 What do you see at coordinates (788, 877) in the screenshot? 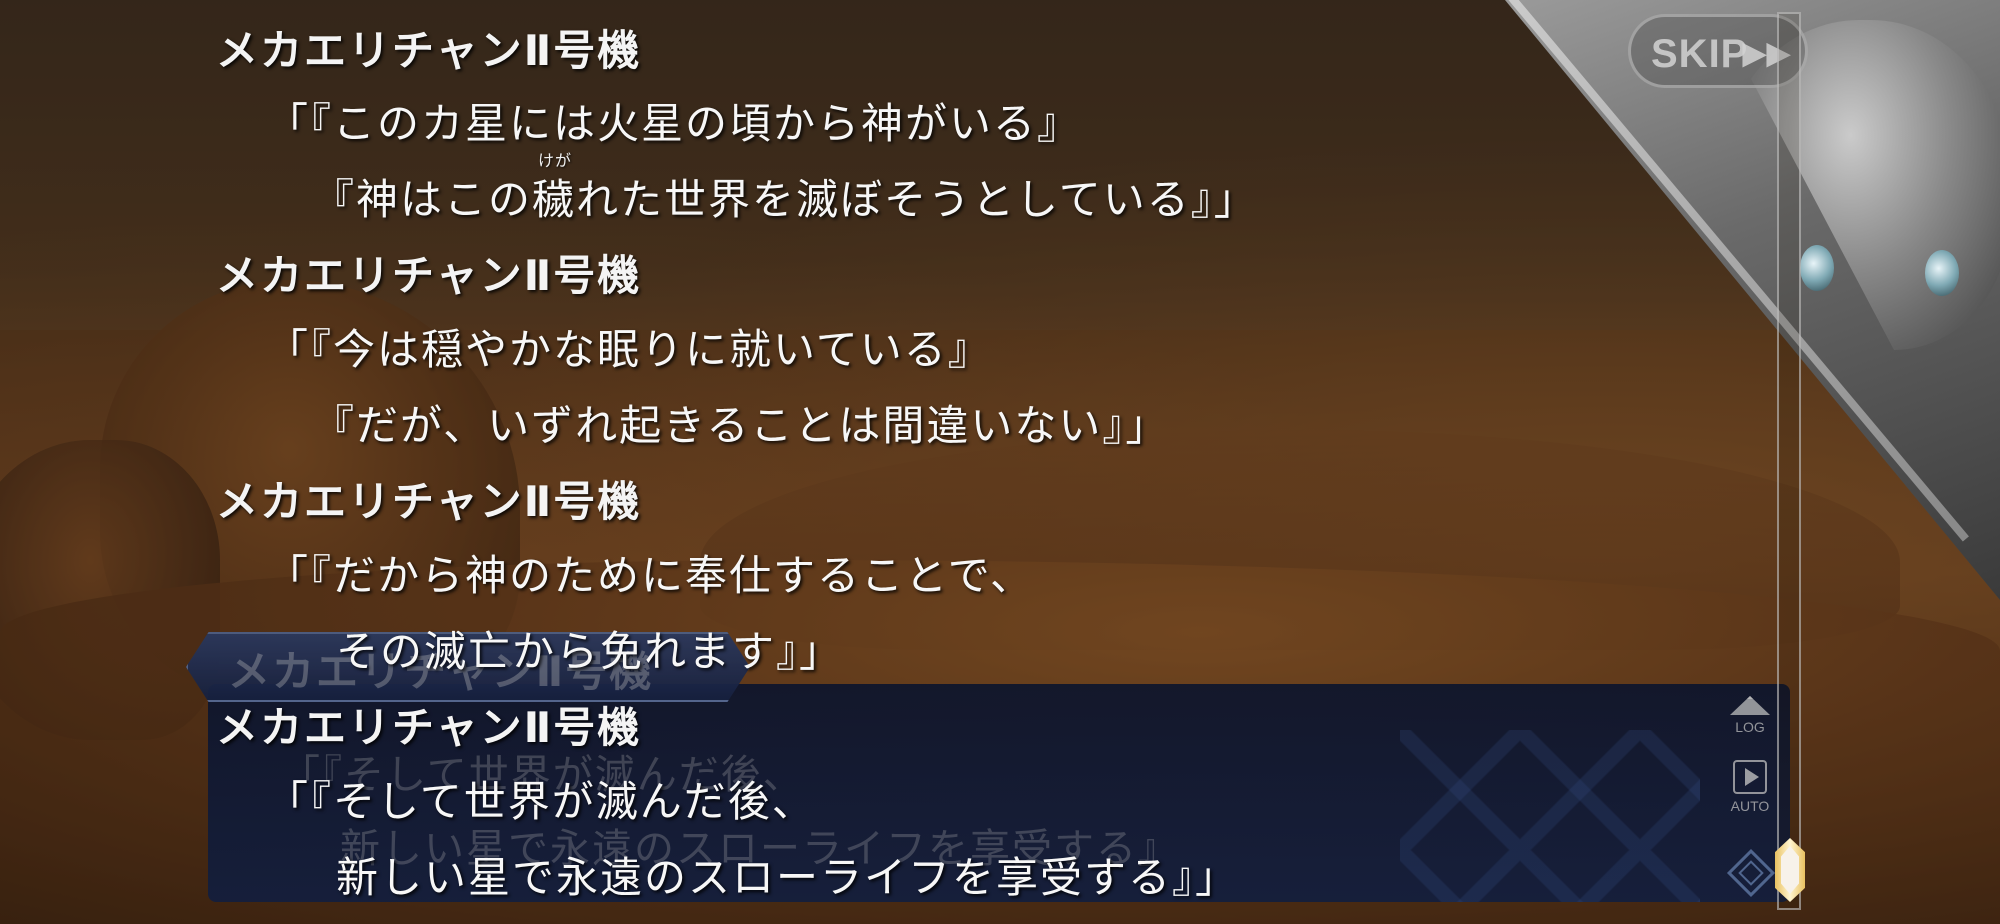
I see `log-line: 新しい星で永遠のスローライフを享受する』」` at bounding box center [788, 877].